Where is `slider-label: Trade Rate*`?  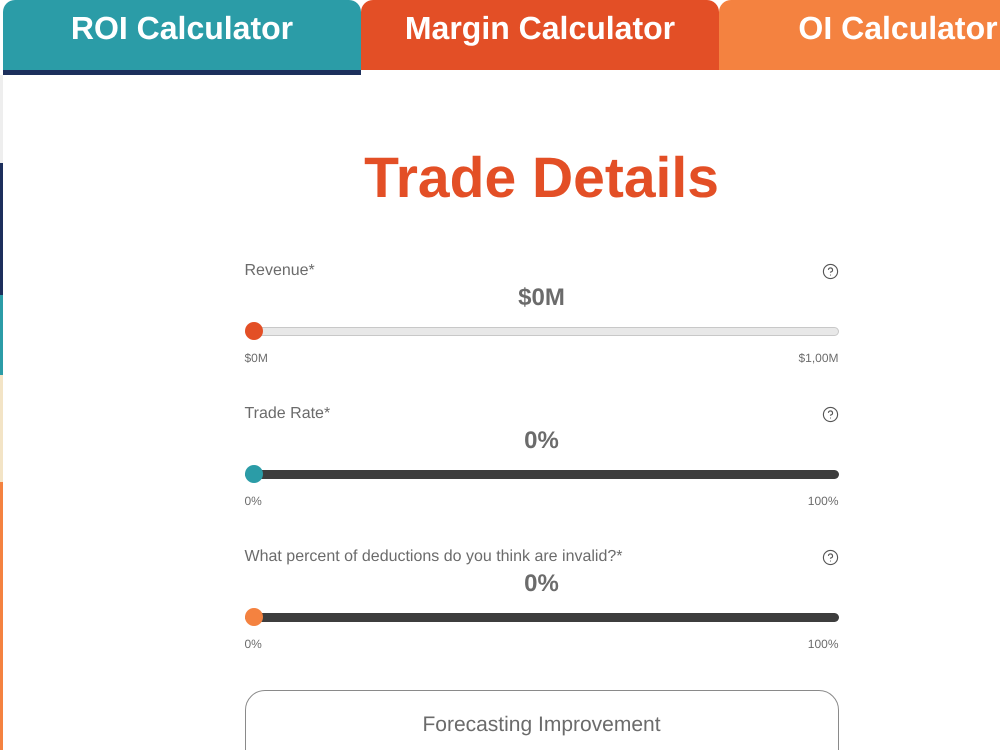
slider-label: Trade Rate* is located at coordinates (287, 414).